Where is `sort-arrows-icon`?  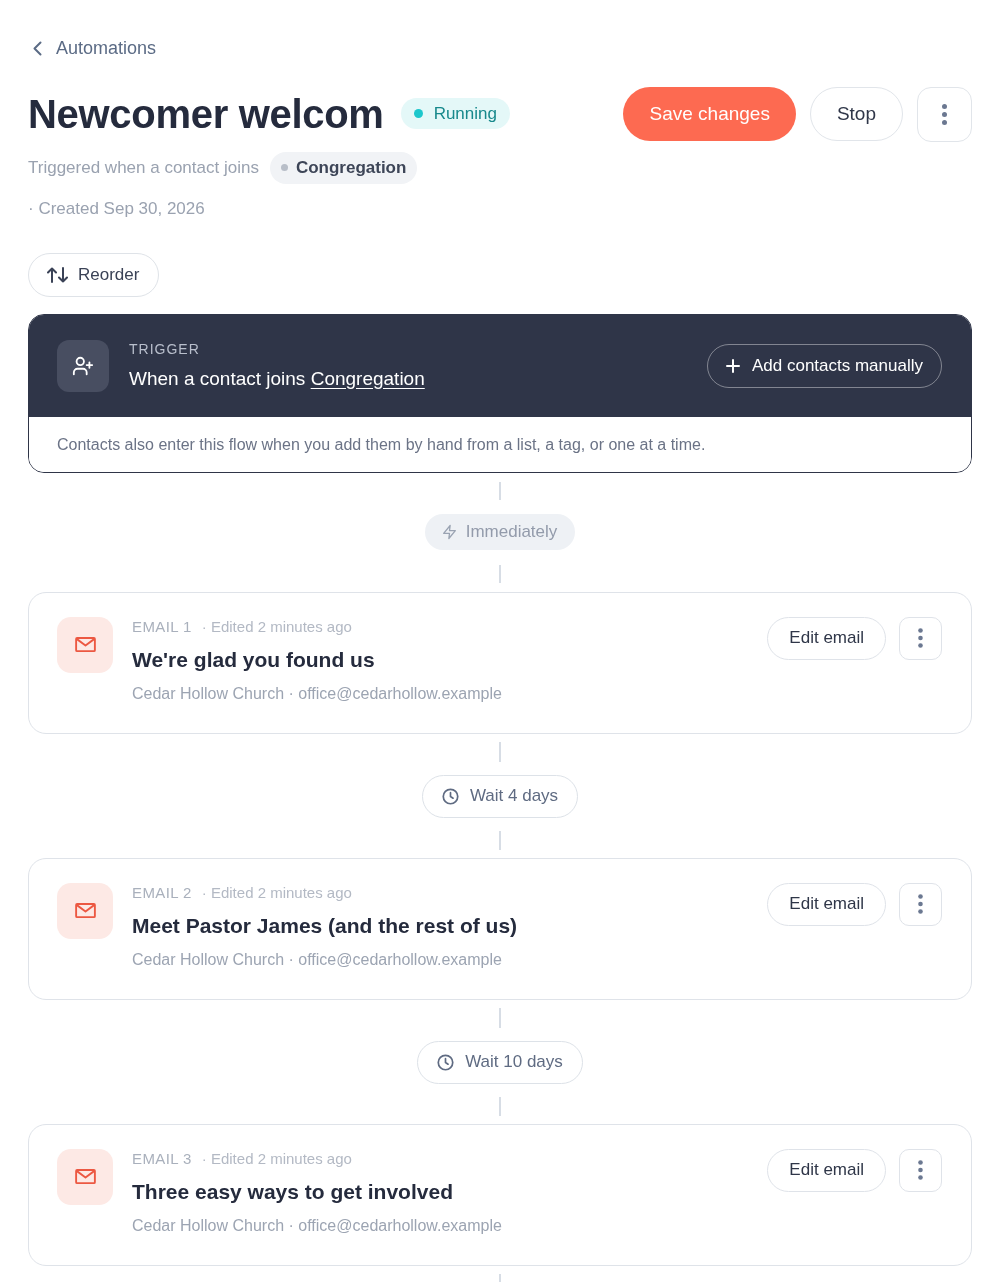
sort-arrows-icon is located at coordinates (57, 274).